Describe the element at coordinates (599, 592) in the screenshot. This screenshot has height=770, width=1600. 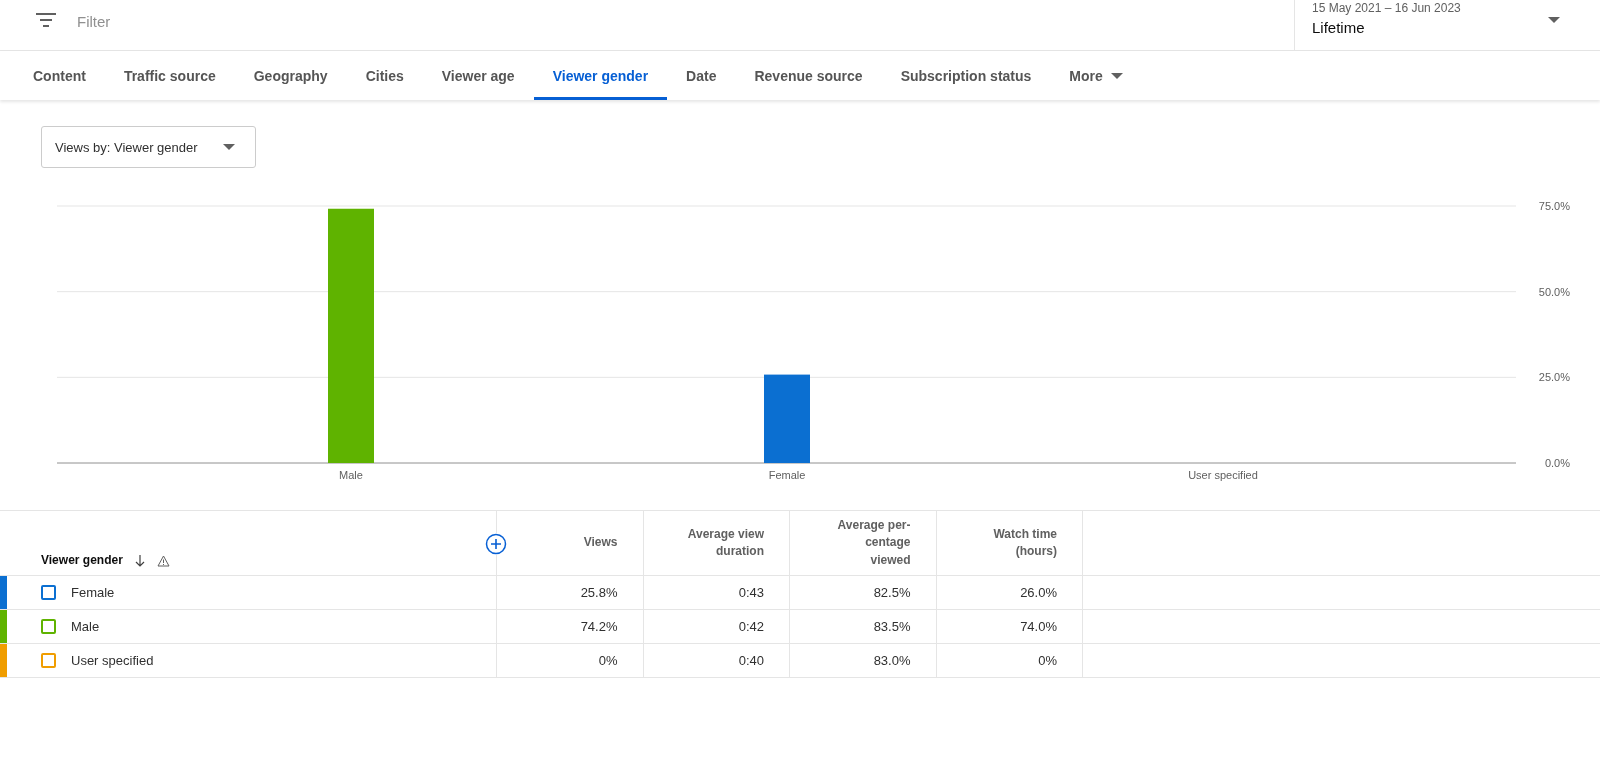
I see `table-cell: 25.8%` at that location.